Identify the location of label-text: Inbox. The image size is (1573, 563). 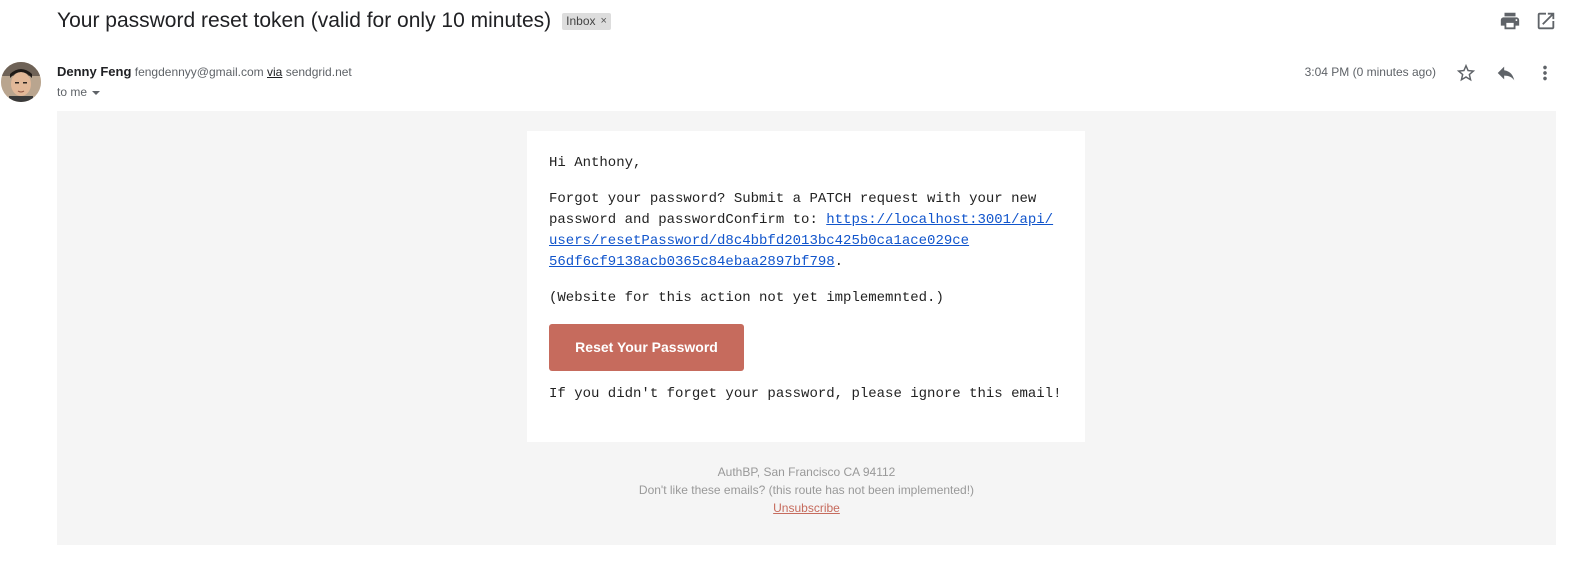
(581, 20).